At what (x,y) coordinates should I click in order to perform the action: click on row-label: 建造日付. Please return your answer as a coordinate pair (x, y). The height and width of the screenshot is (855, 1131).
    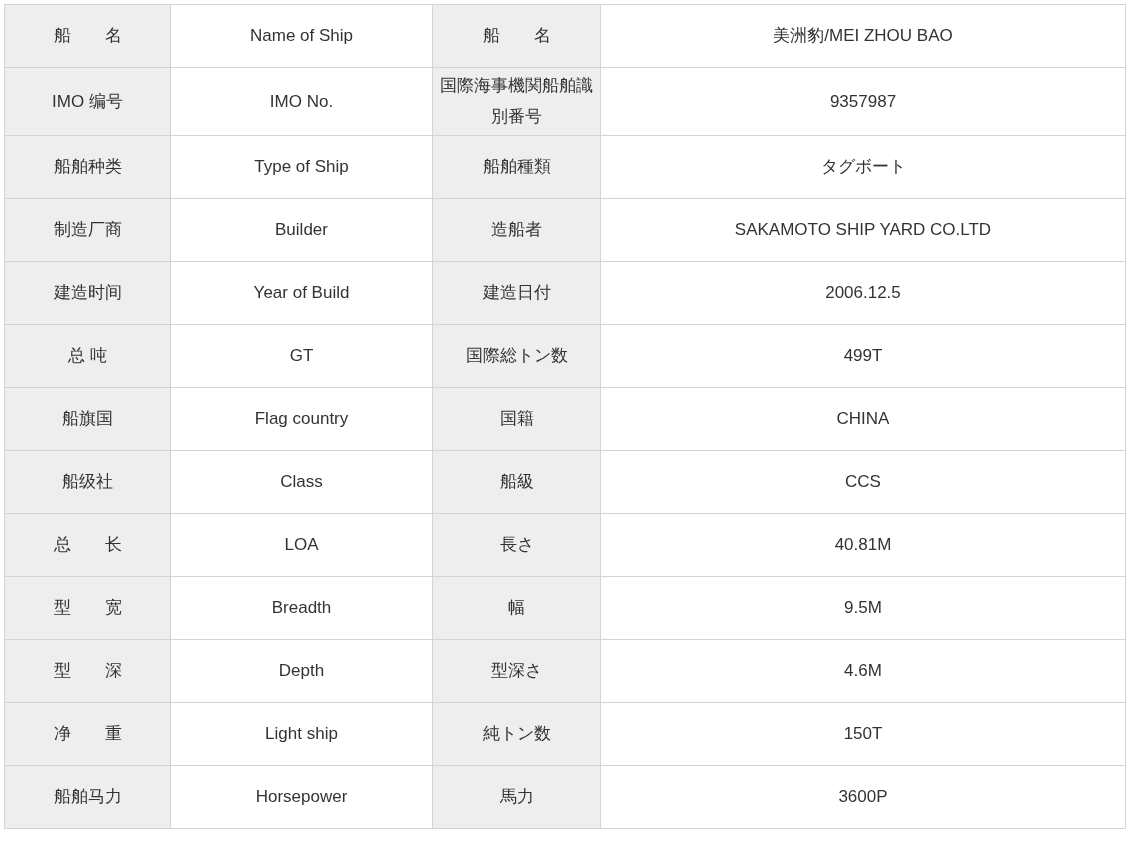
    Looking at the image, I should click on (516, 293).